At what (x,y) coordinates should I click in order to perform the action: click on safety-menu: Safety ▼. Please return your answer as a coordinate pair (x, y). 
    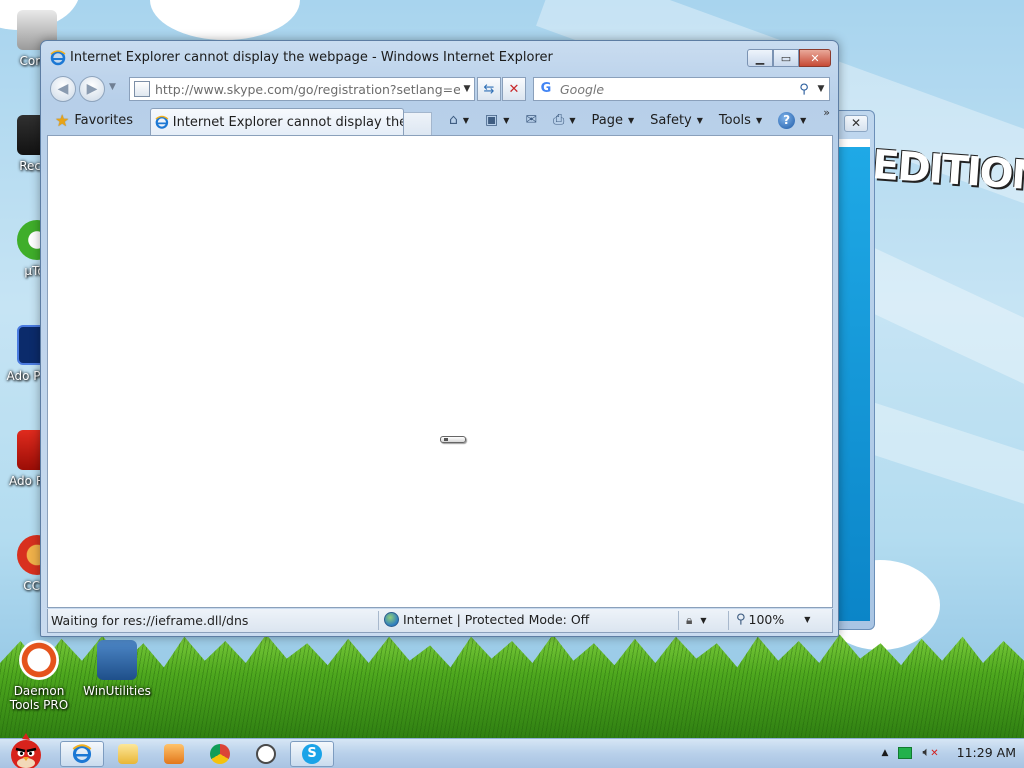
    Looking at the image, I should click on (676, 120).